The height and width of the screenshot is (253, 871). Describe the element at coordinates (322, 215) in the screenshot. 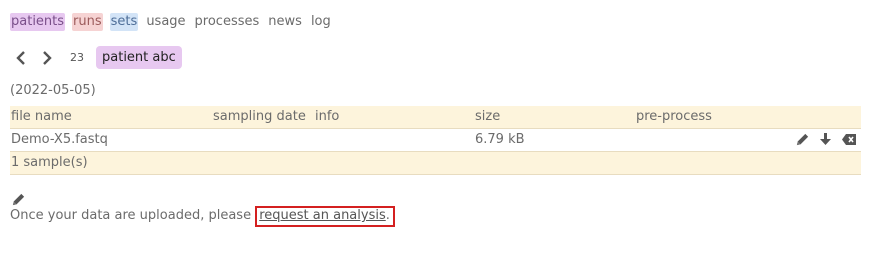

I see `request-analysis-link: request an analysis` at that location.